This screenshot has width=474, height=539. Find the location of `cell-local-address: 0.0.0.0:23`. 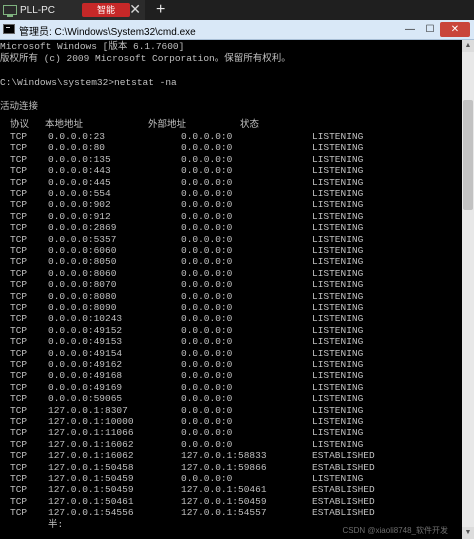

cell-local-address: 0.0.0.0:23 is located at coordinates (77, 136).